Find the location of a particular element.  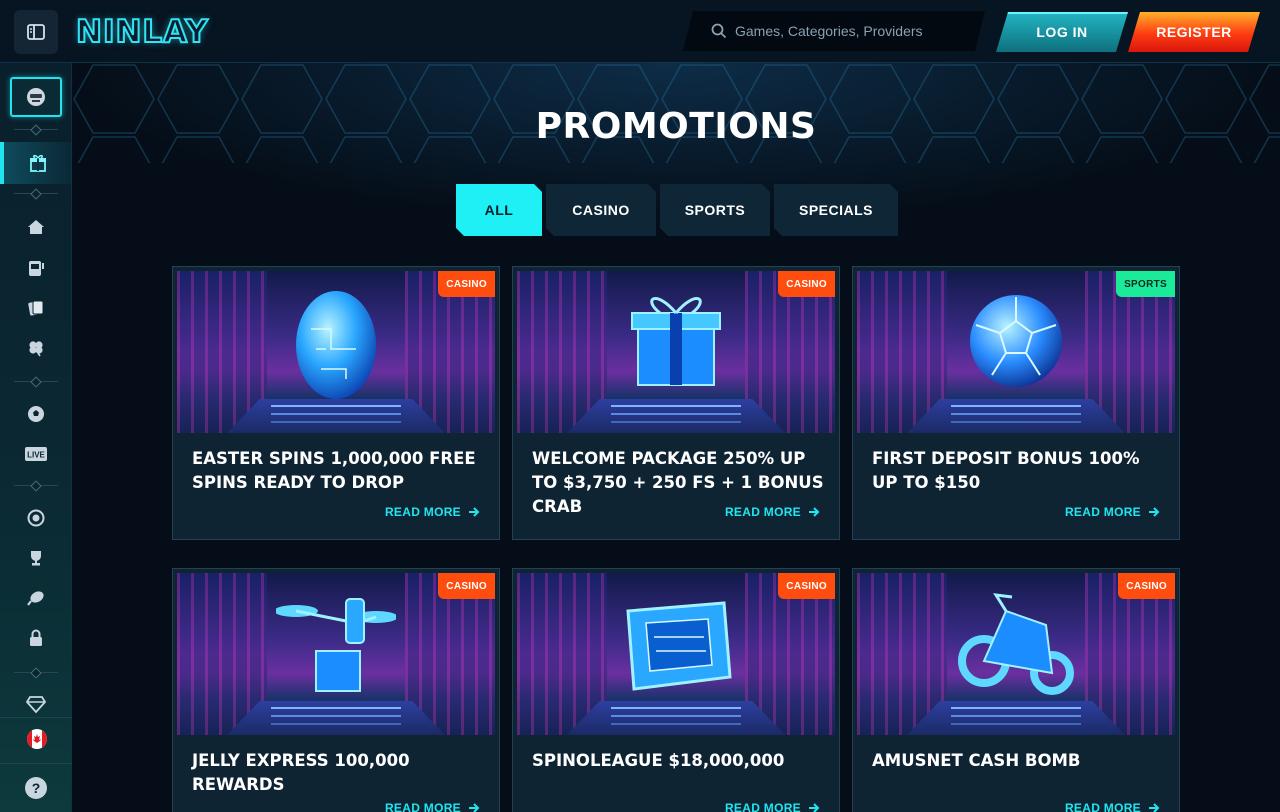

login-button: LOG IN is located at coordinates (1062, 32).